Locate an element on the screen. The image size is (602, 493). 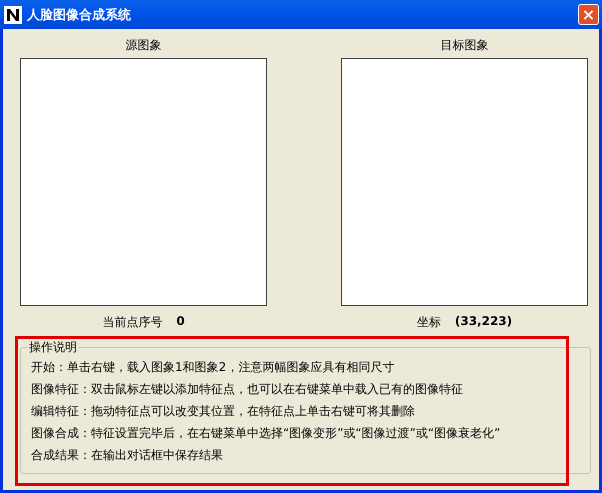
group-title: 操作说明 is located at coordinates (53, 347).